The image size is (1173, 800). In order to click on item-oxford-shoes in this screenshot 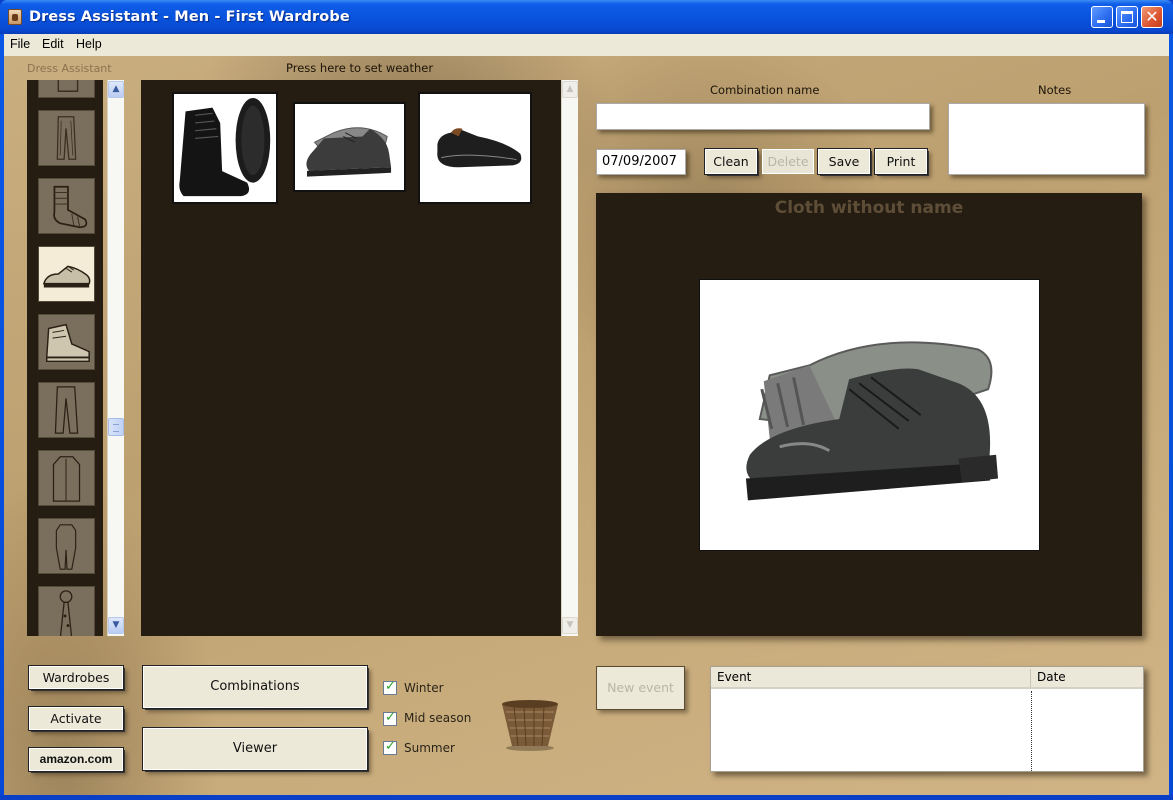, I will do `click(349, 147)`.